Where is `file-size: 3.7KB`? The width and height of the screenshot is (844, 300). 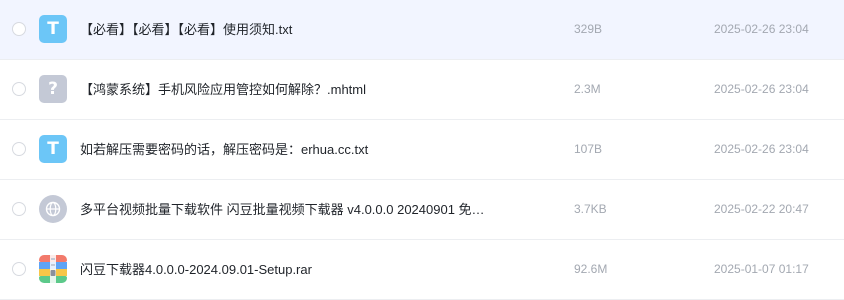
file-size: 3.7KB is located at coordinates (590, 209).